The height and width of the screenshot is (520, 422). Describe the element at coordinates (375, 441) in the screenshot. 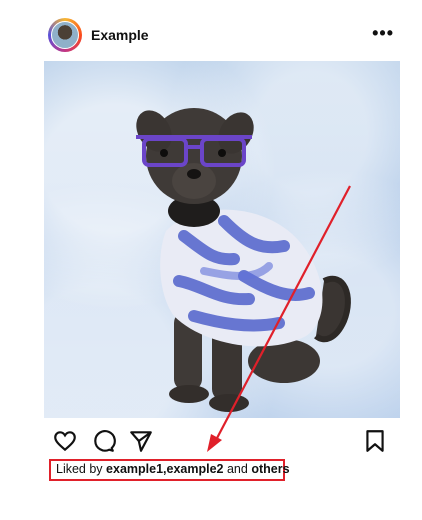

I see `bookmark-icon` at that location.